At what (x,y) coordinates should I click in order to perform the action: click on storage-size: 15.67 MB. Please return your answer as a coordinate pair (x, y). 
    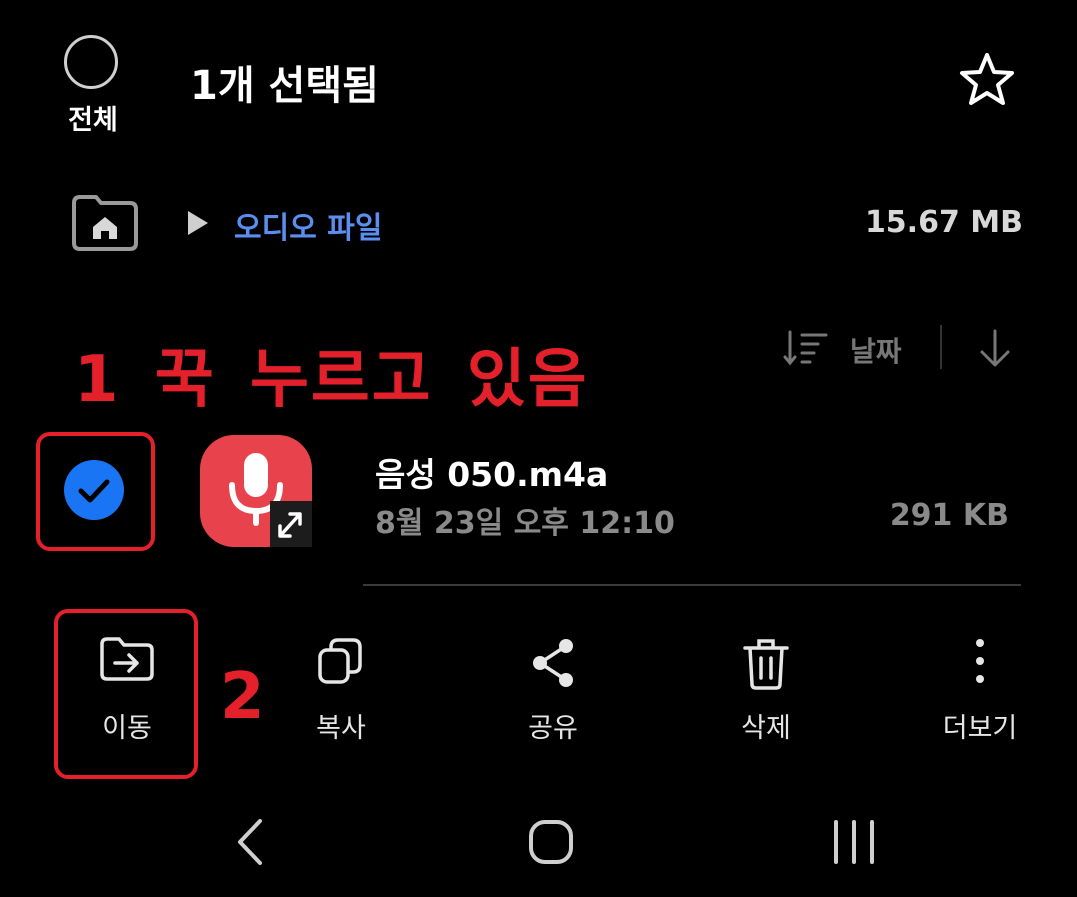
    Looking at the image, I should click on (943, 222).